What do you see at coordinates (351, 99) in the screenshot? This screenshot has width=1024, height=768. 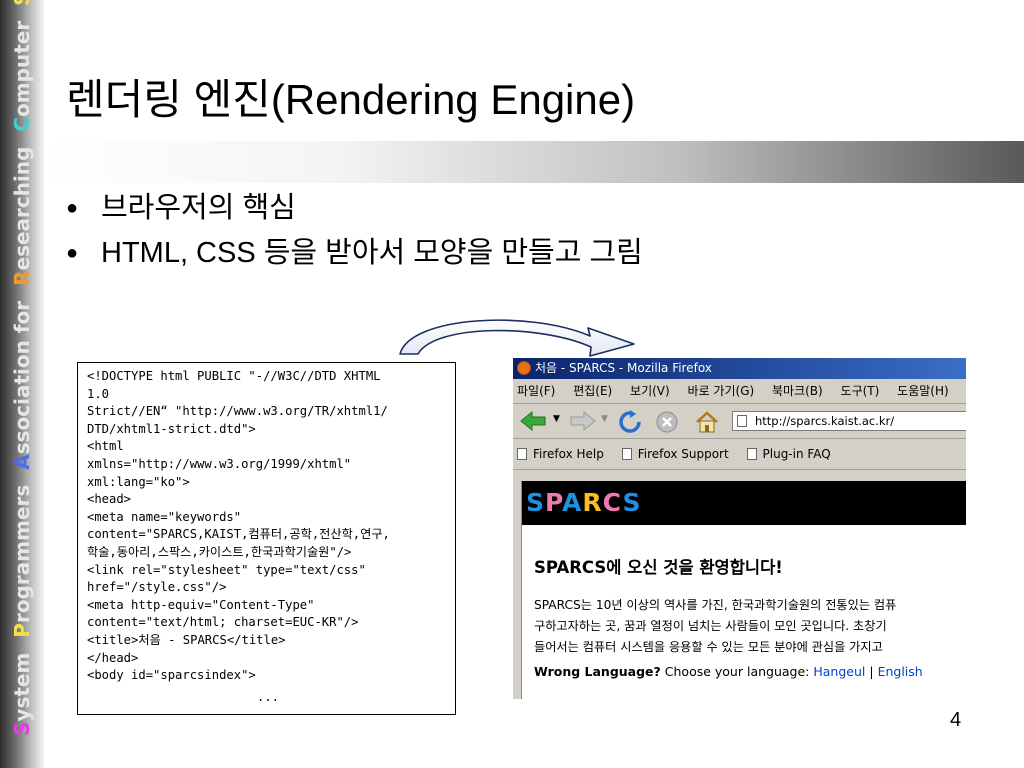 I see `slide-title: 렌더링 엔진(Rendering Engine)` at bounding box center [351, 99].